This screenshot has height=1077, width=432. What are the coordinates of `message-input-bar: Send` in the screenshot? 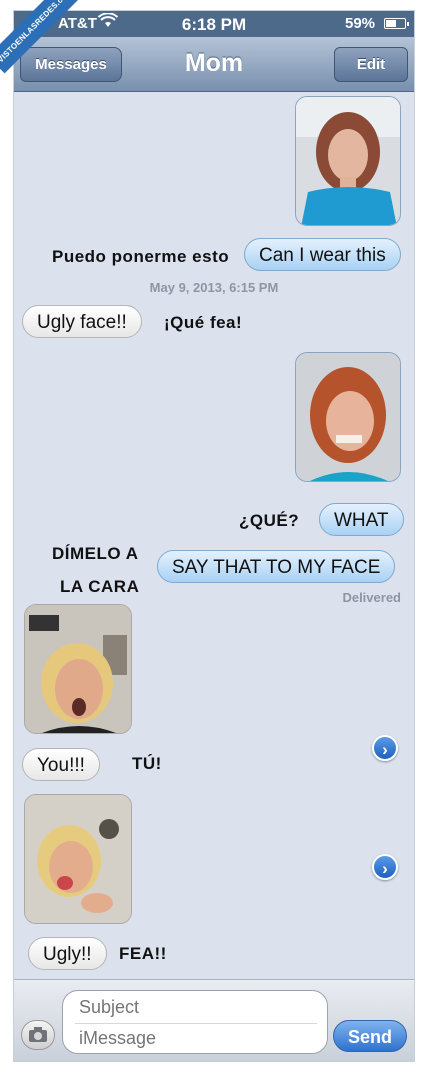 It's located at (214, 1020).